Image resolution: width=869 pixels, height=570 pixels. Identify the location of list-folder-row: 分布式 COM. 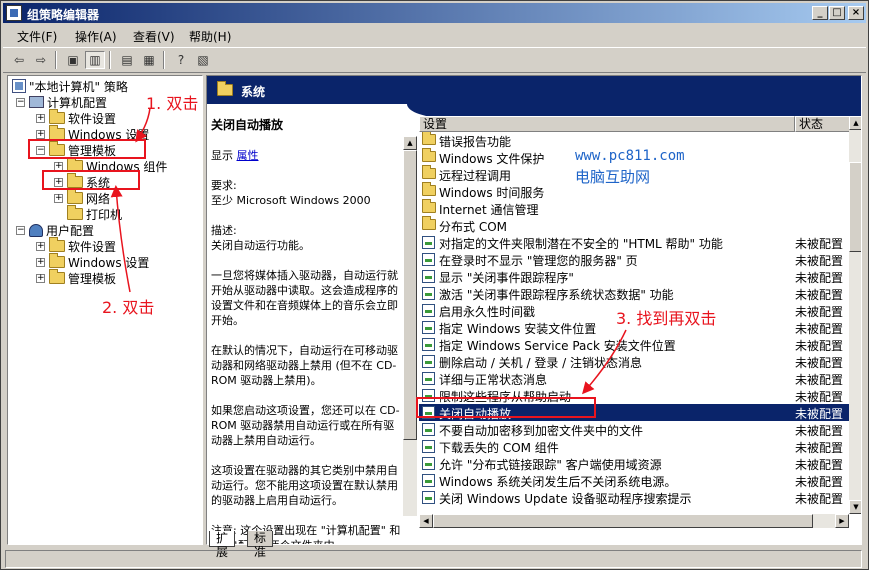
(634, 225).